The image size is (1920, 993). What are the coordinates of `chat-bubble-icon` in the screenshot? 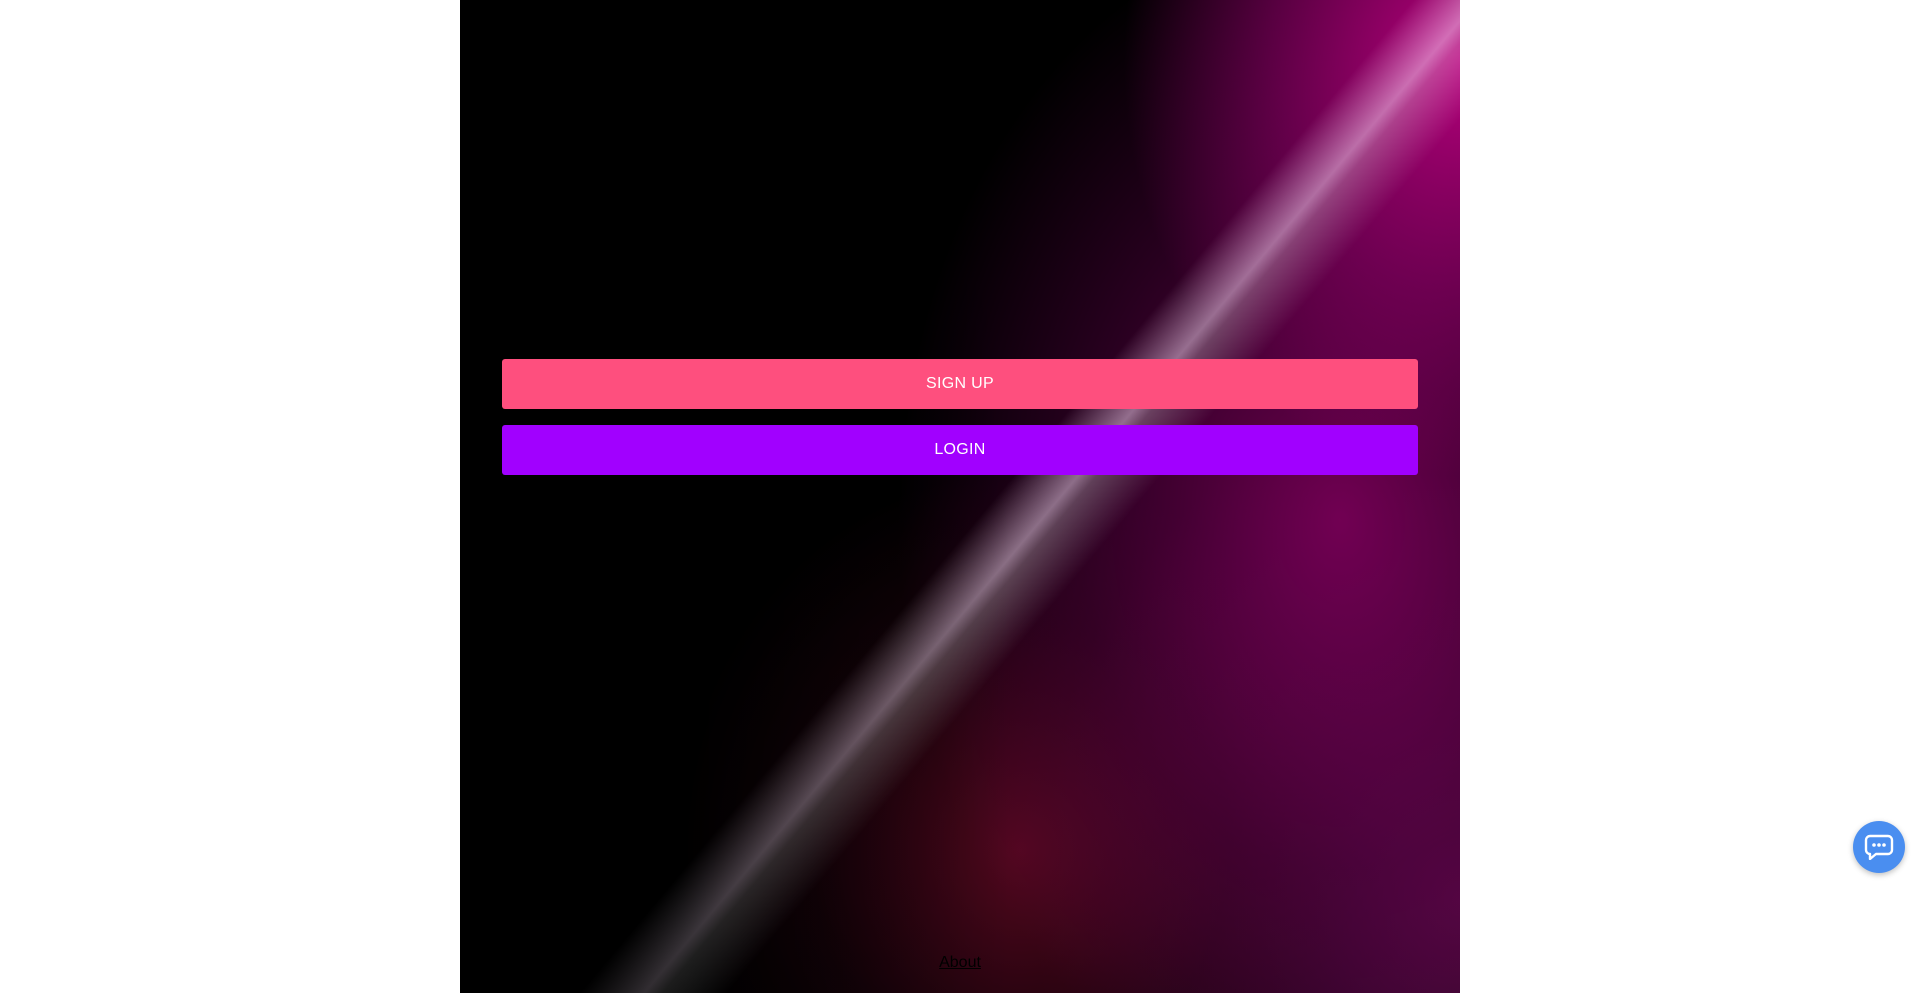 It's located at (1879, 847).